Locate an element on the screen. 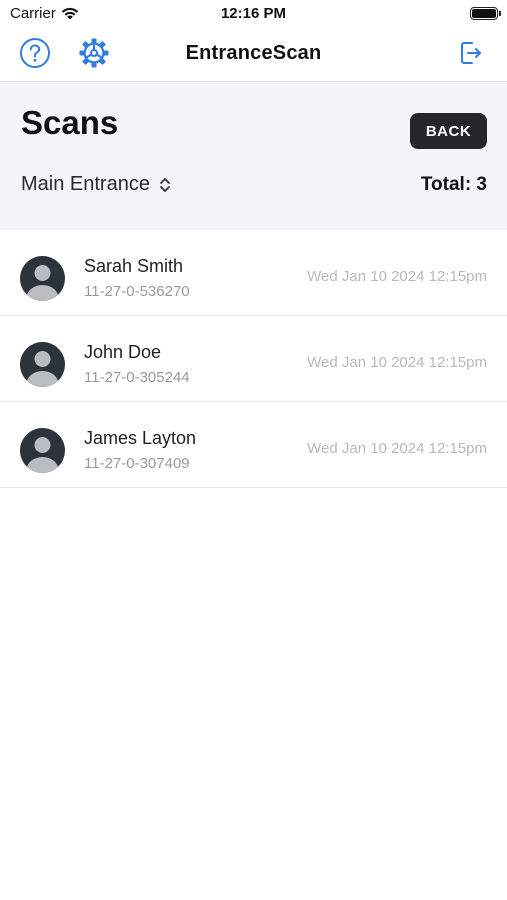  back-button: BACK is located at coordinates (448, 131).